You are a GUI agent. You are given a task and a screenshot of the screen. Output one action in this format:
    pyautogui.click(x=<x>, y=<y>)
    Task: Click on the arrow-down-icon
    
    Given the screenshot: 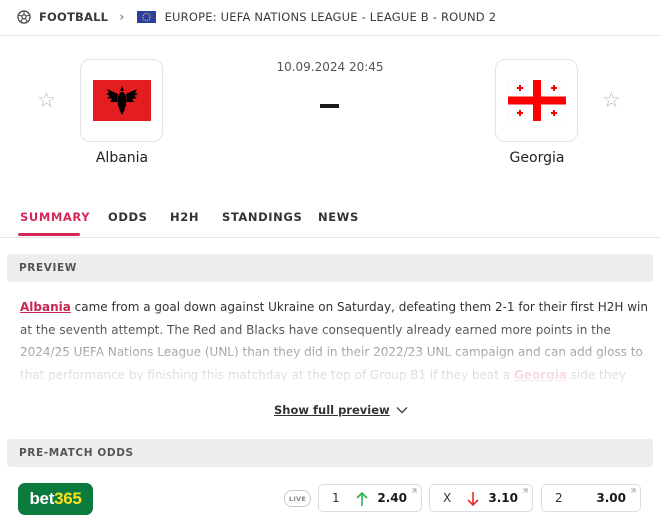 What is the action you would take?
    pyautogui.click(x=473, y=499)
    